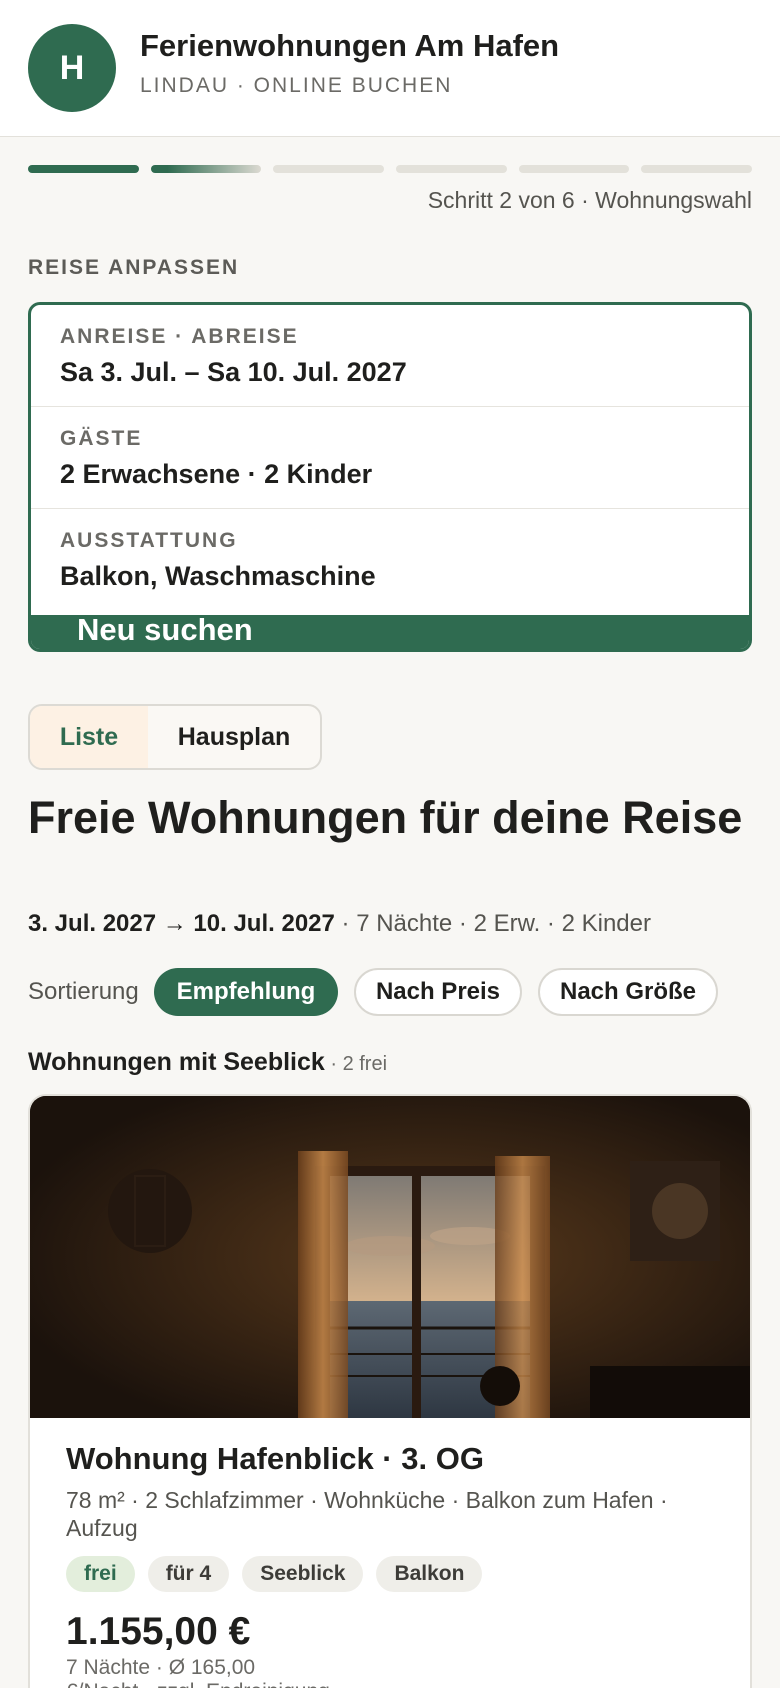 The height and width of the screenshot is (1688, 780). What do you see at coordinates (589, 200) in the screenshot?
I see `step-label: Schritt 2 von 6 · Wohnungswahl` at bounding box center [589, 200].